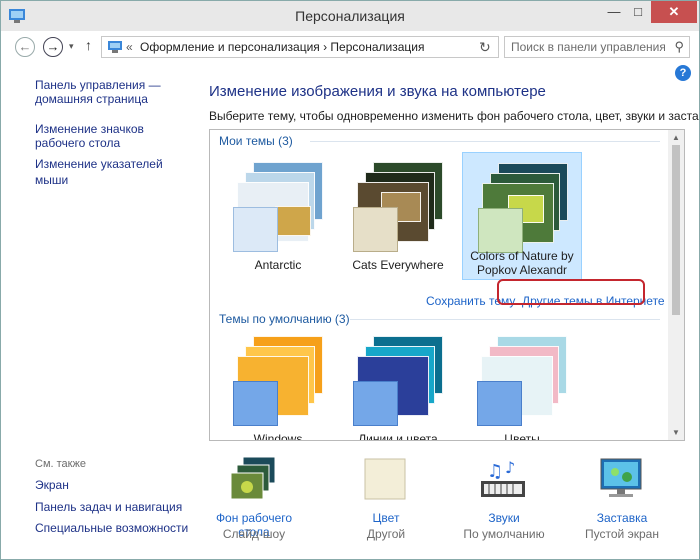  Describe the element at coordinates (111, 528) in the screenshot. I see `accessibility-link: Специальные возможности` at that location.